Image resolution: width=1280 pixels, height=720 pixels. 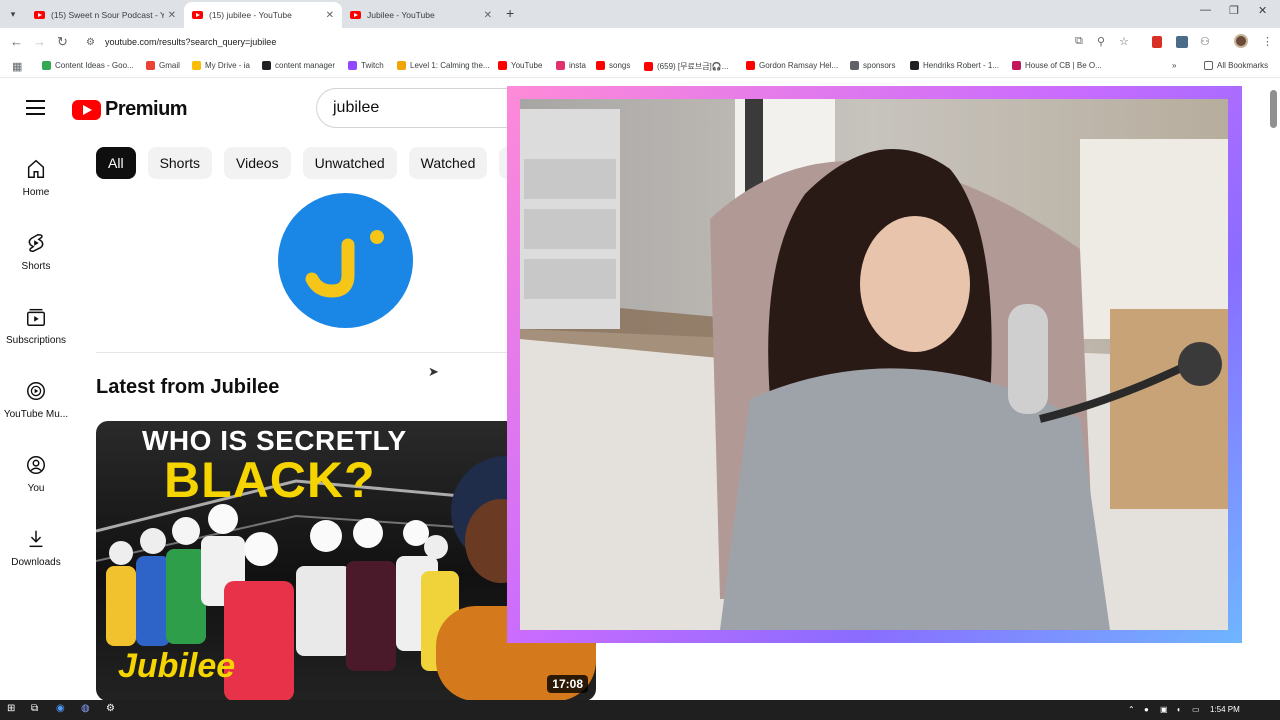 I want to click on cast-icon: ⧉, so click(x=1079, y=41).